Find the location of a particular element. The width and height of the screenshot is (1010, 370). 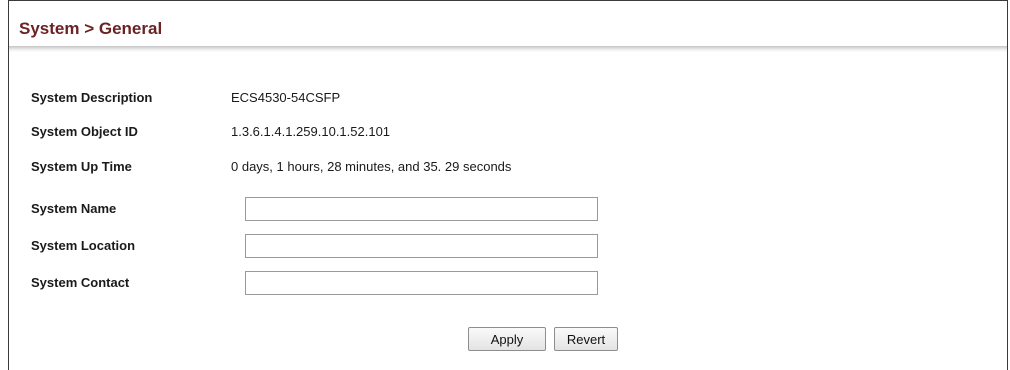

system-location-row: System Location is located at coordinates (508, 246).